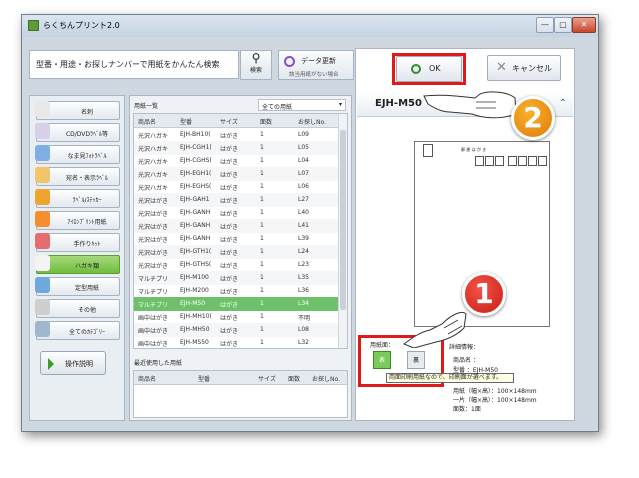 The height and width of the screenshot is (478, 639). Describe the element at coordinates (42, 197) in the screenshot. I see `sticker-icon` at that location.